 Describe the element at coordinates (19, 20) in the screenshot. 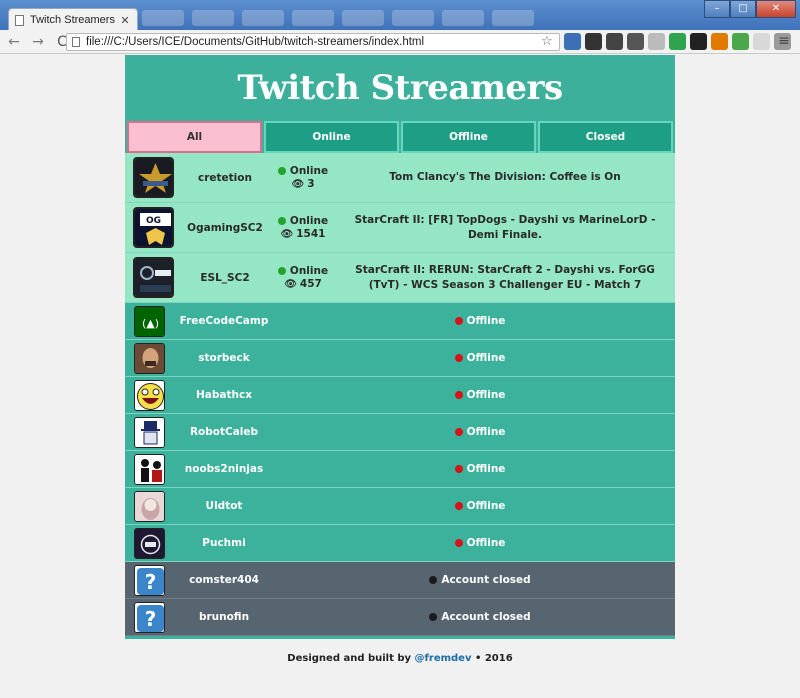

I see `page-icon` at that location.